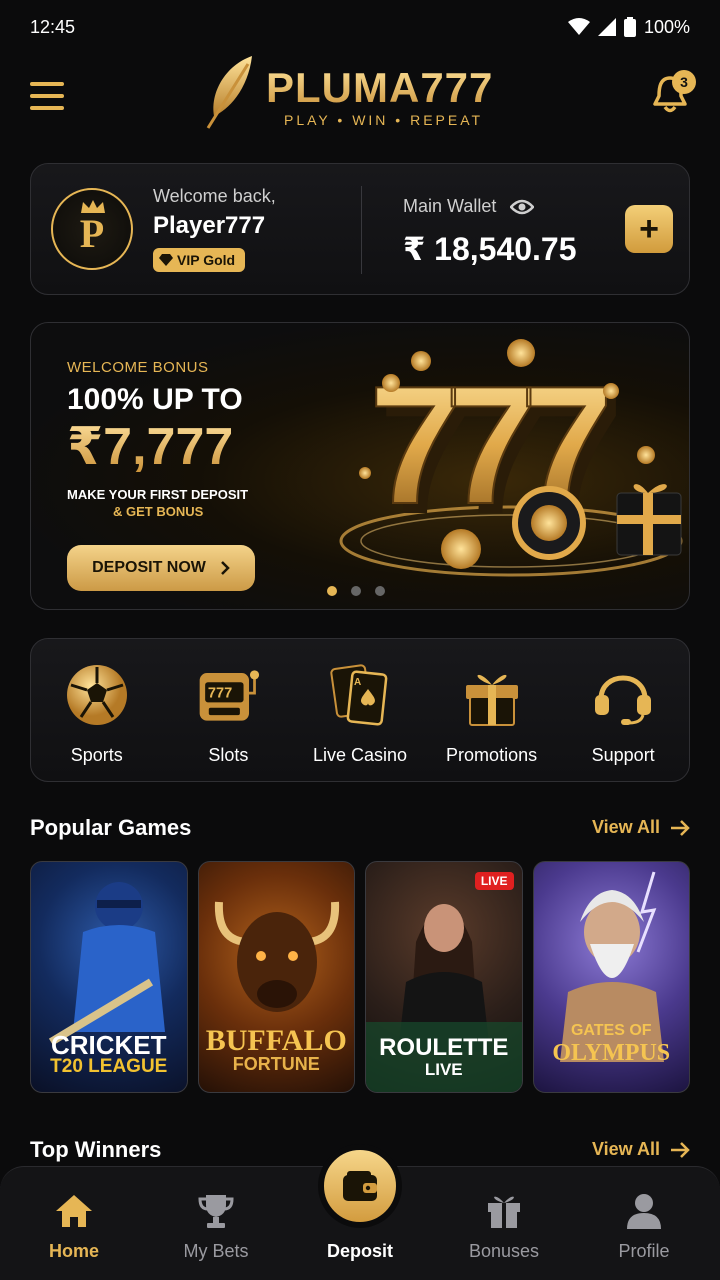 The image size is (720, 1280). I want to click on category-sports: Sports, so click(97, 710).